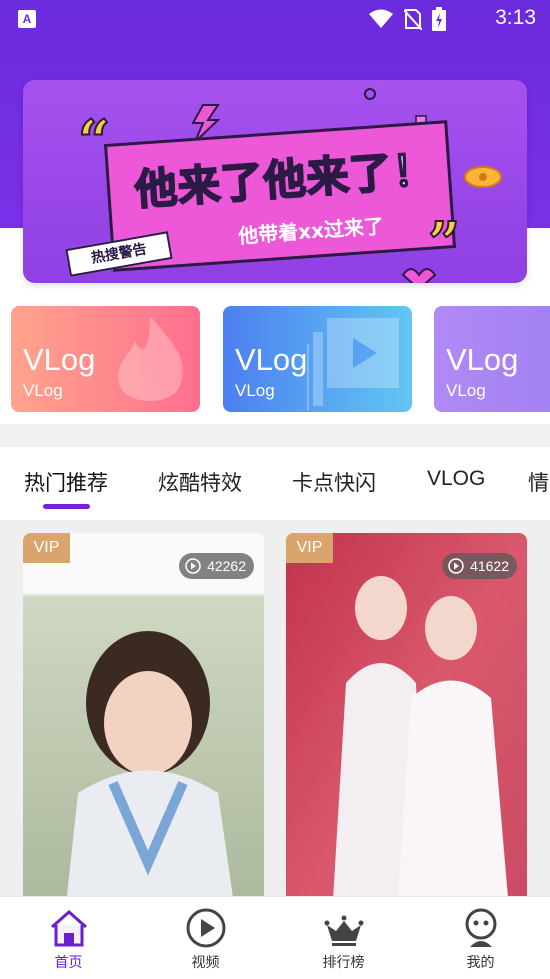  What do you see at coordinates (334, 482) in the screenshot?
I see `tab-beat: 卡点快闪` at bounding box center [334, 482].